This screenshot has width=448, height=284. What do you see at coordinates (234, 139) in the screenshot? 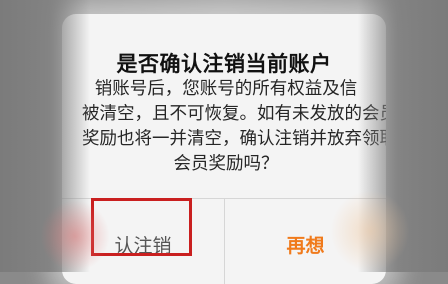
I see `message-line: 奖励也将一并清空，确认注销并放弃领取` at bounding box center [234, 139].